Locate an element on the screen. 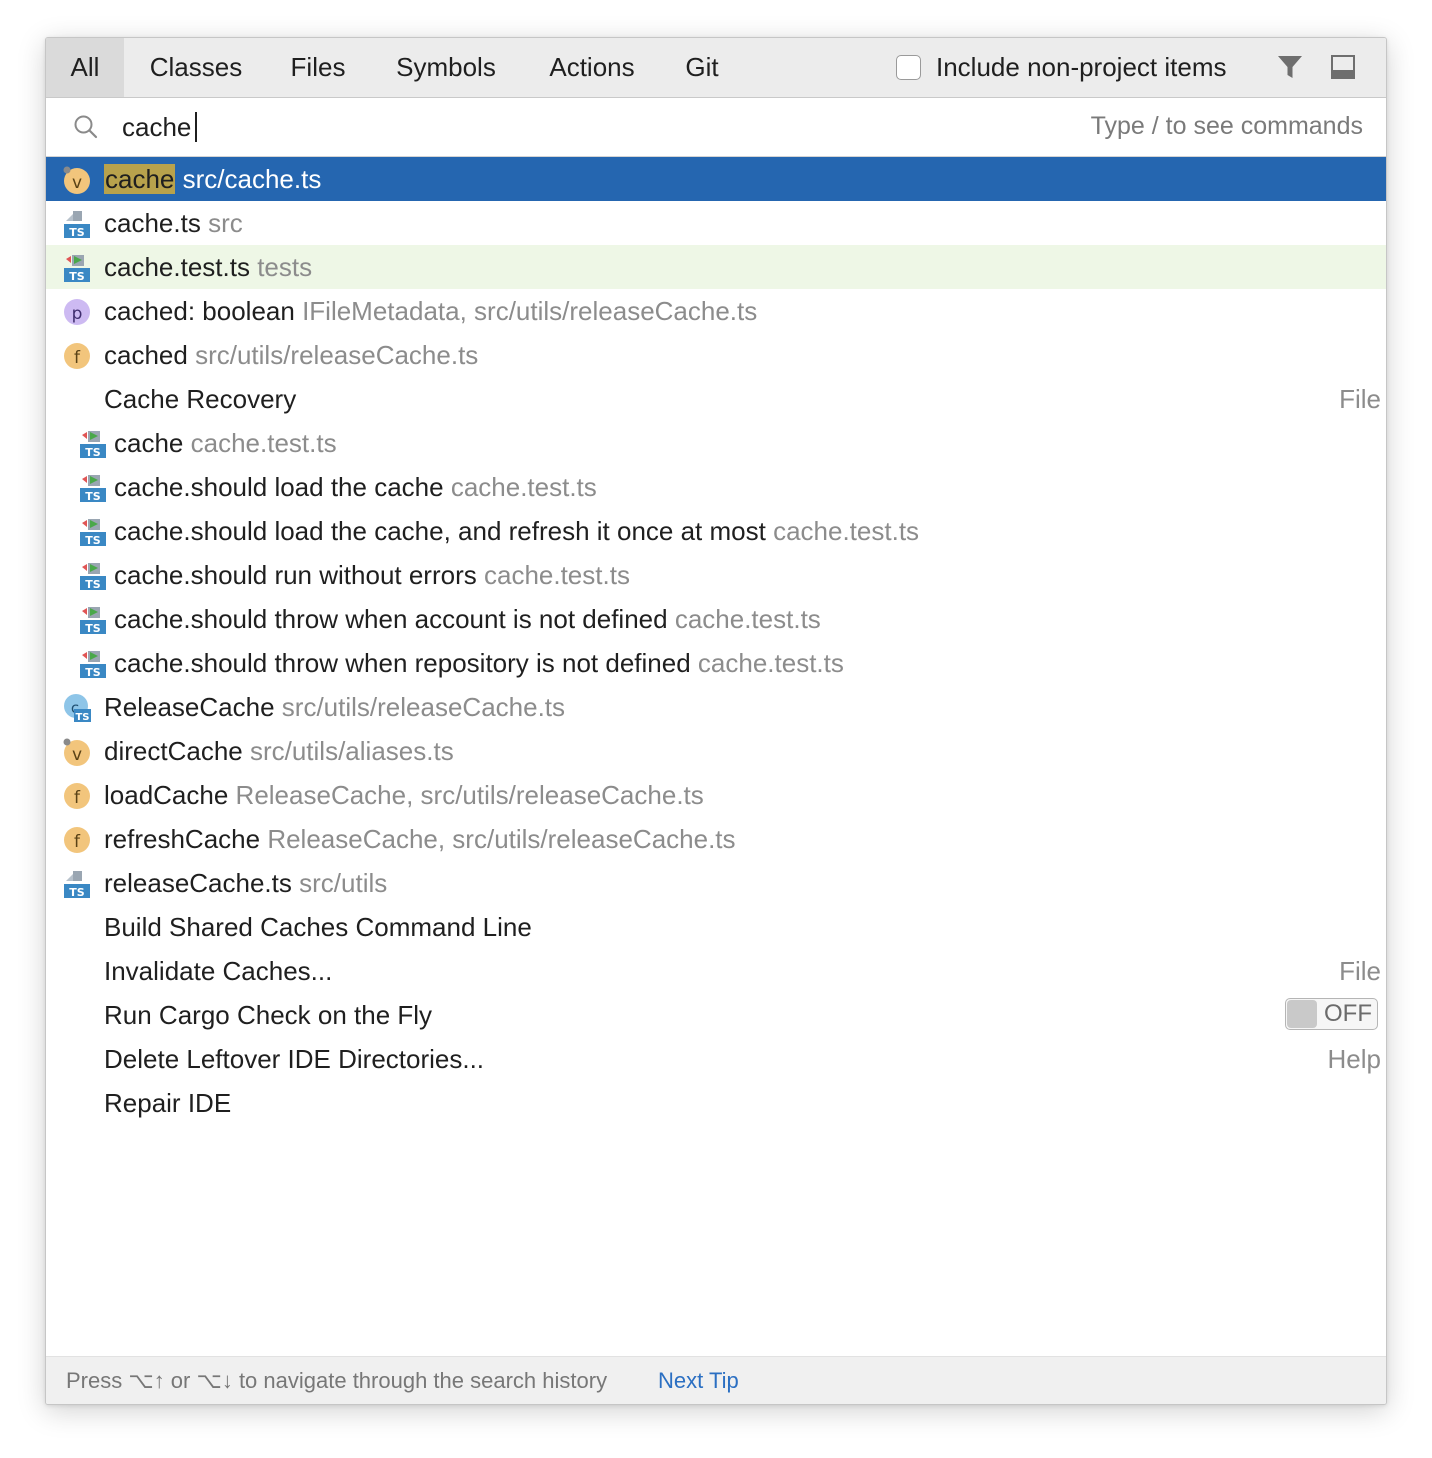  result-name: releaseCache.ts is located at coordinates (198, 883).